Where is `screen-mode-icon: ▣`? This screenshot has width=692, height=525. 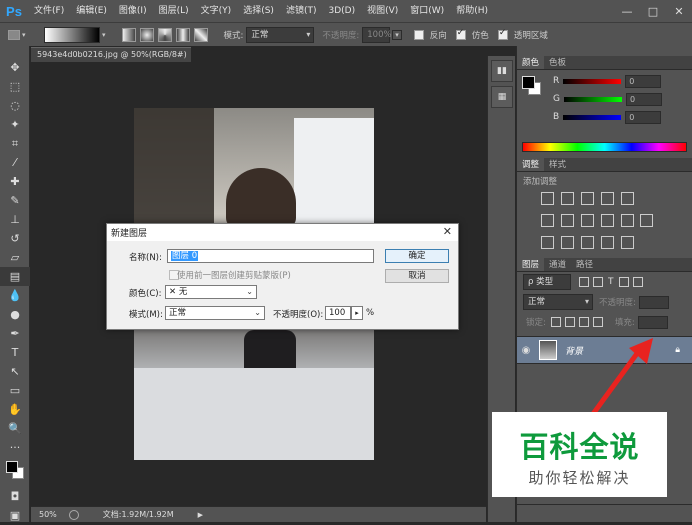
screen-mode-icon: ▣ is located at coordinates (15, 515).